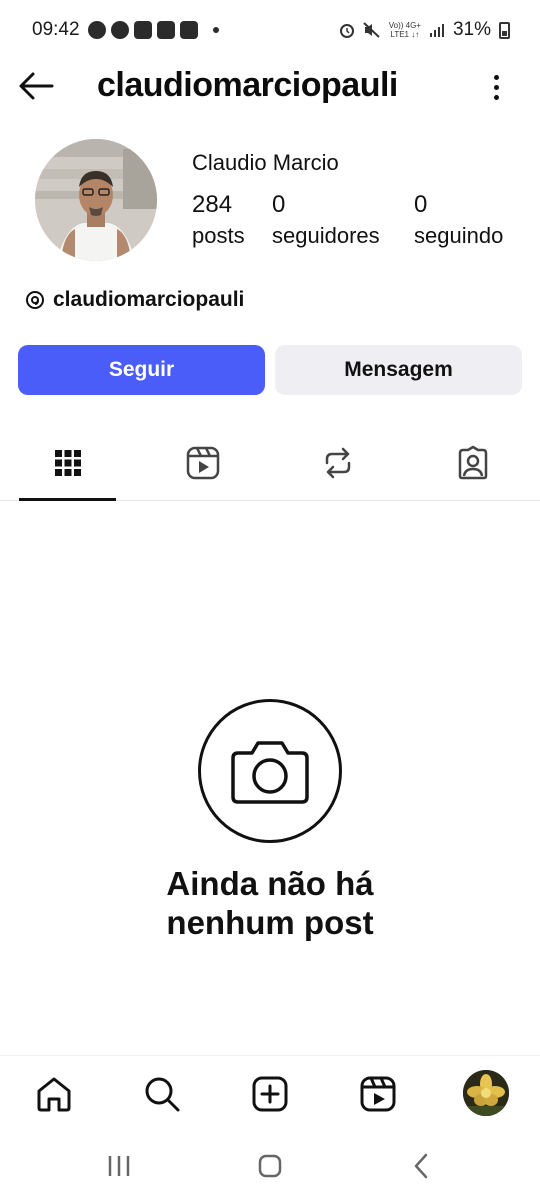  Describe the element at coordinates (270, 903) in the screenshot. I see `empty-state-message: Ainda não há nenhum post` at that location.